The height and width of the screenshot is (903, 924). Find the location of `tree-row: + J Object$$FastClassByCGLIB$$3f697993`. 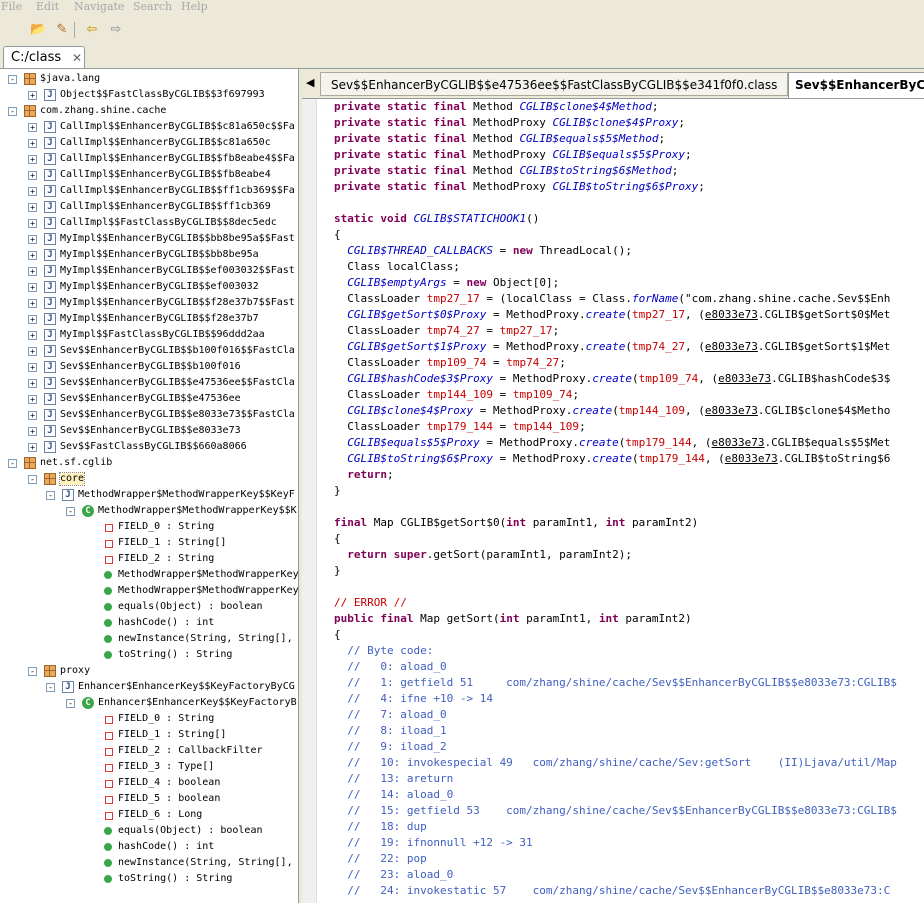

tree-row: + J Object$$FastClassByCGLIB$$3f697993 is located at coordinates (149, 95).